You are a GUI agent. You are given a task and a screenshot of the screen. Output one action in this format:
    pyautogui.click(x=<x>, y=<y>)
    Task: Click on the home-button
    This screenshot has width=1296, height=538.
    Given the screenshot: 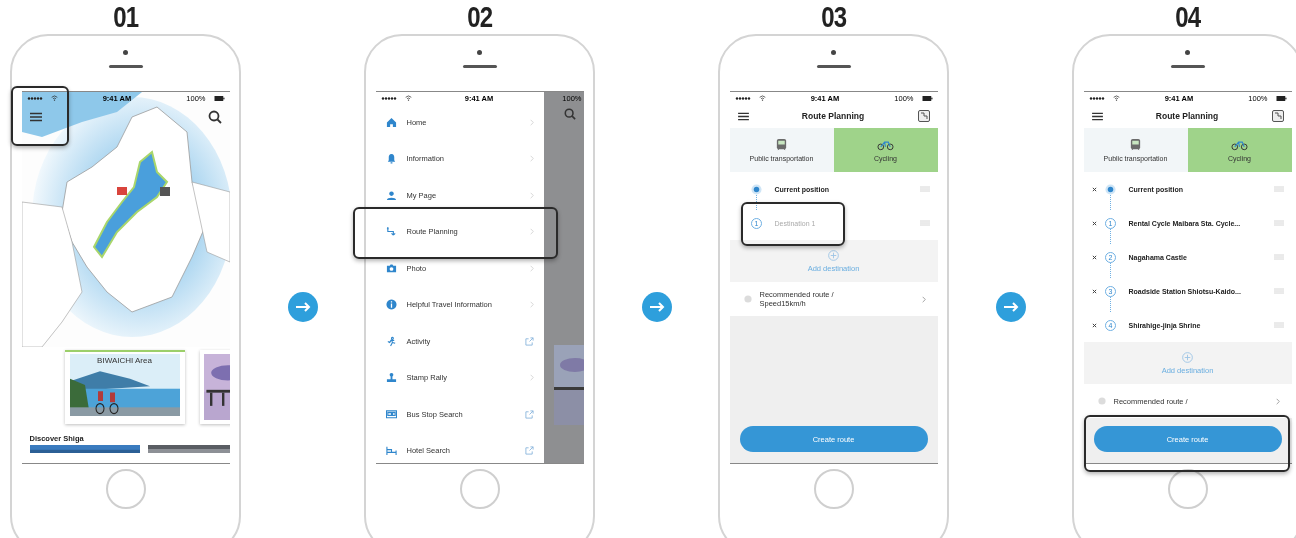 What is the action you would take?
    pyautogui.click(x=1187, y=489)
    